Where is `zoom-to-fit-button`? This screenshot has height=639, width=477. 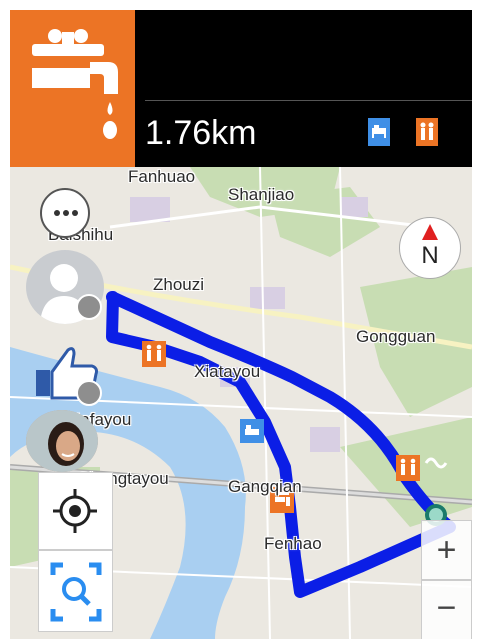 zoom-to-fit-button is located at coordinates (75, 591).